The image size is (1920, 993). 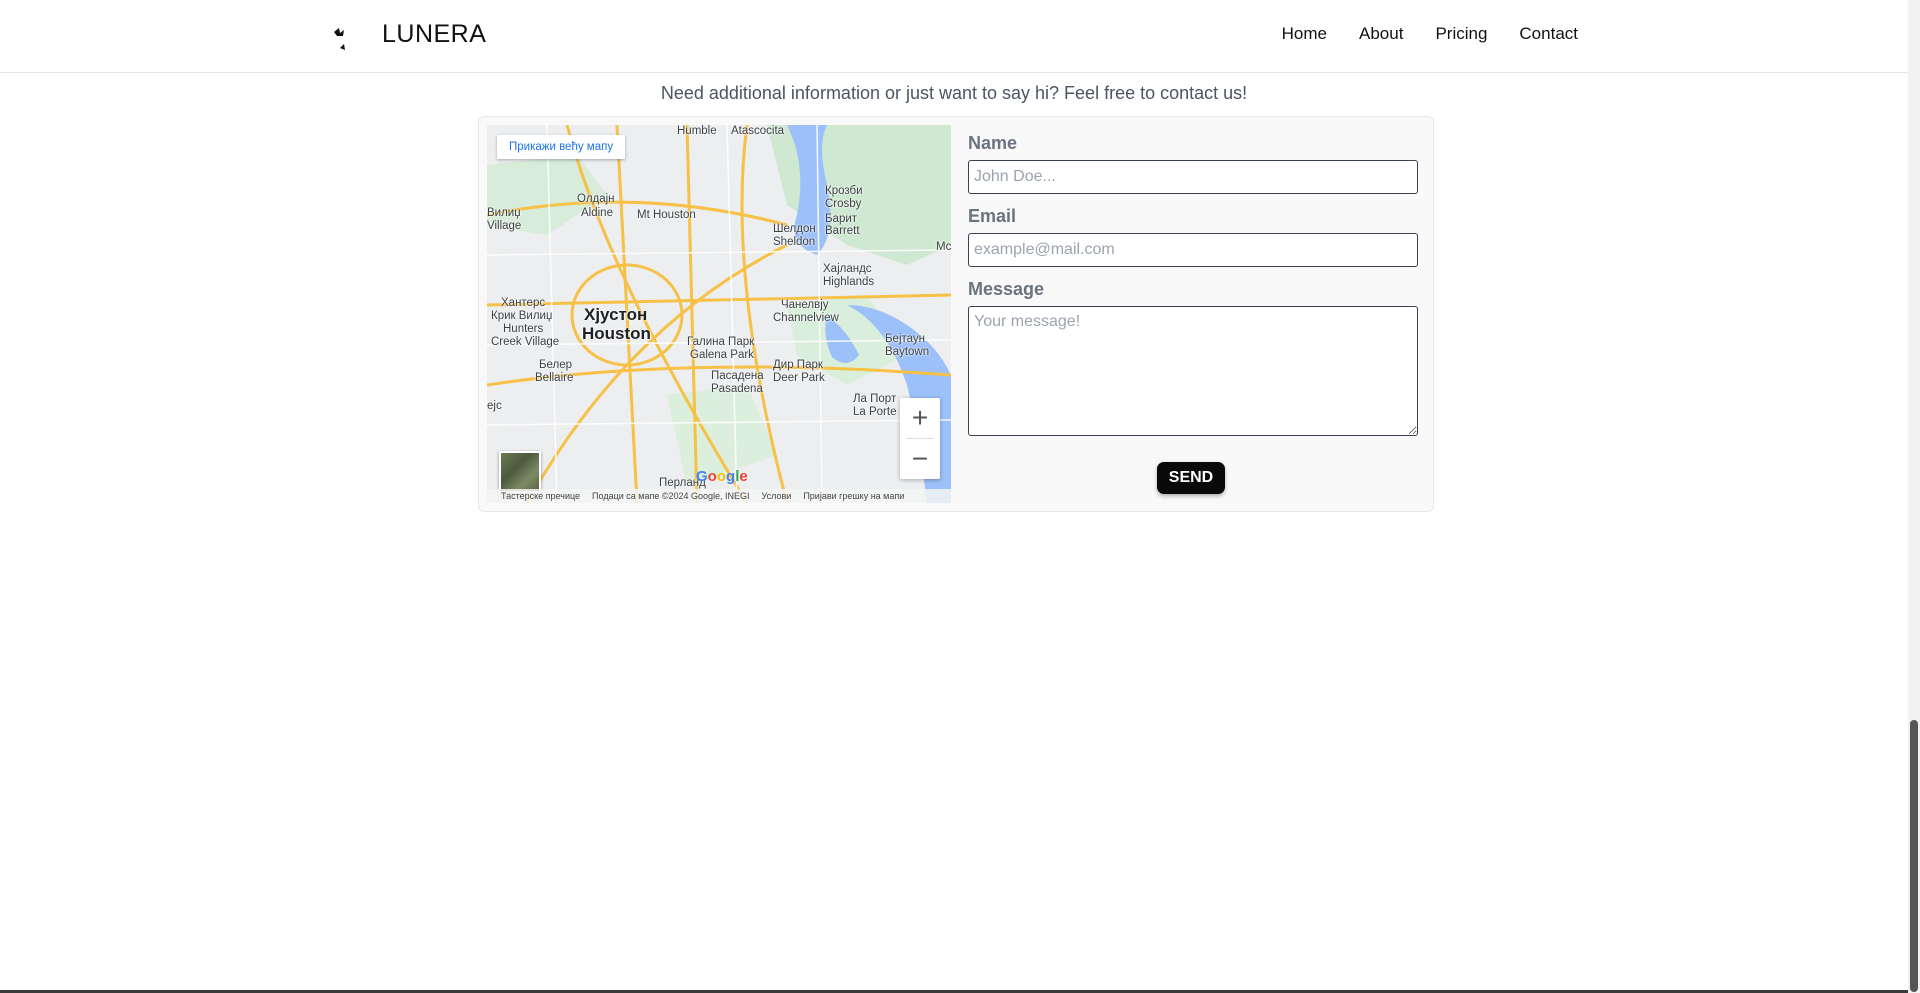 I want to click on map-place-label: Белер, so click(x=556, y=365).